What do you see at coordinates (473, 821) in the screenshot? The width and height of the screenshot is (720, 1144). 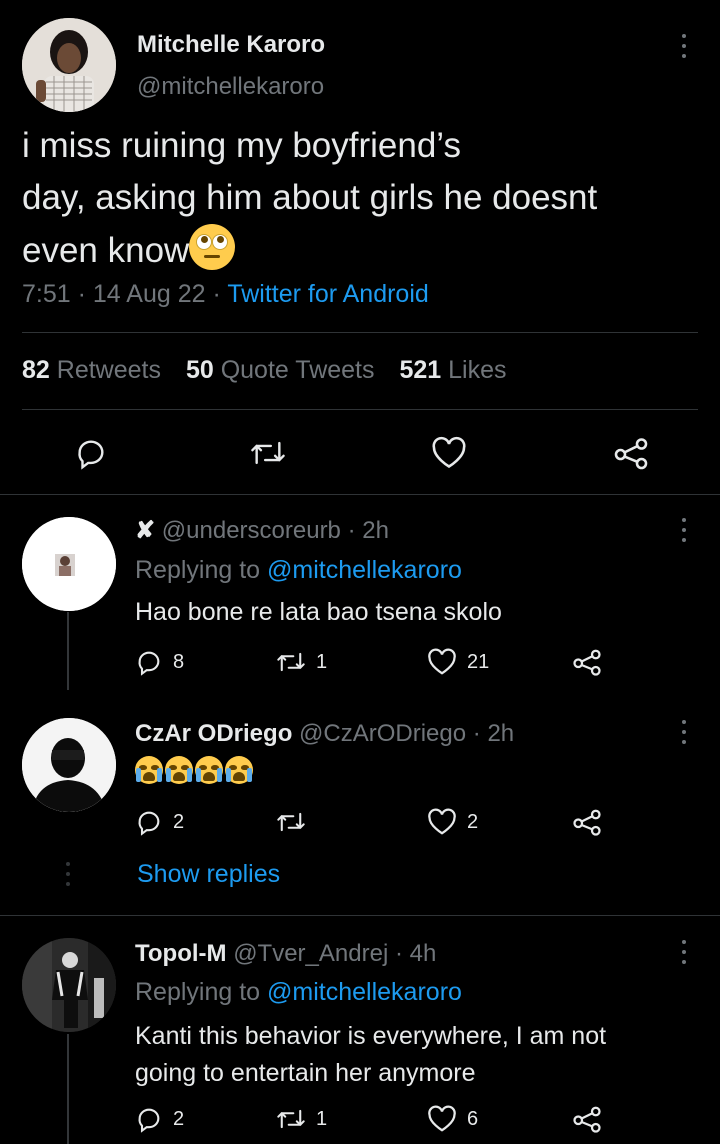 I see `like-count: 2` at bounding box center [473, 821].